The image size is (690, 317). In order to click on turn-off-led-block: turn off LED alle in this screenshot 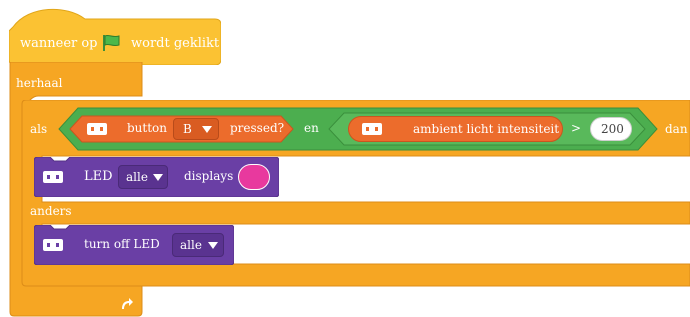, I will do `click(134, 245)`.